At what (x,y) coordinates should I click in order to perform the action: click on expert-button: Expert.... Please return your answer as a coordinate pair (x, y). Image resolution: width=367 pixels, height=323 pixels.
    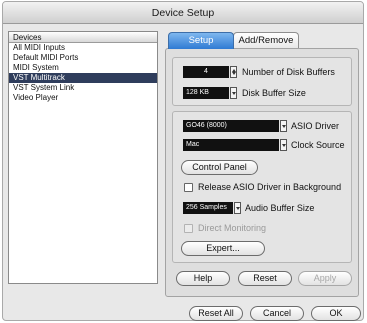
    Looking at the image, I should click on (223, 248).